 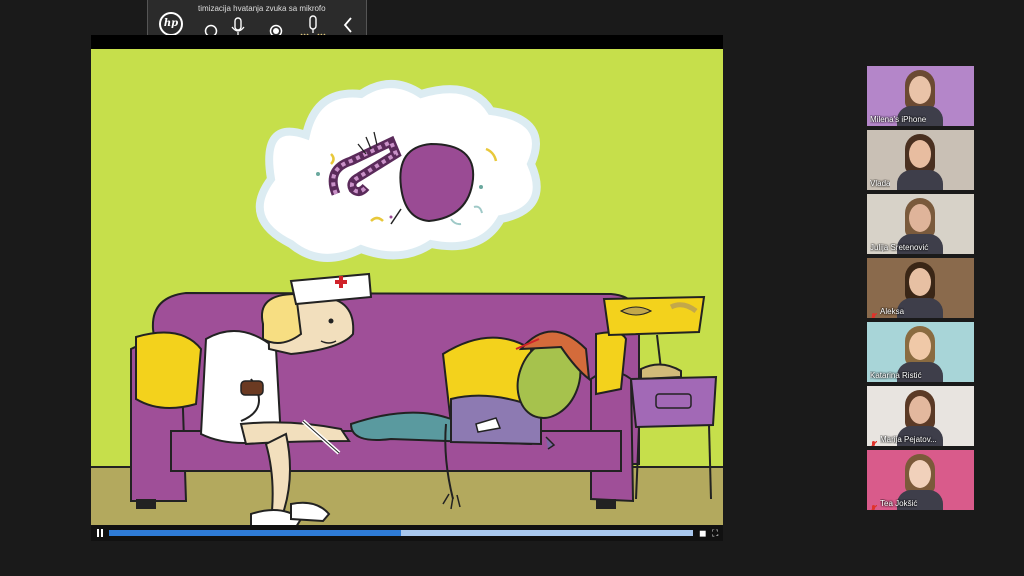 I want to click on participant-tile: Milena's iPhone, so click(x=920, y=96).